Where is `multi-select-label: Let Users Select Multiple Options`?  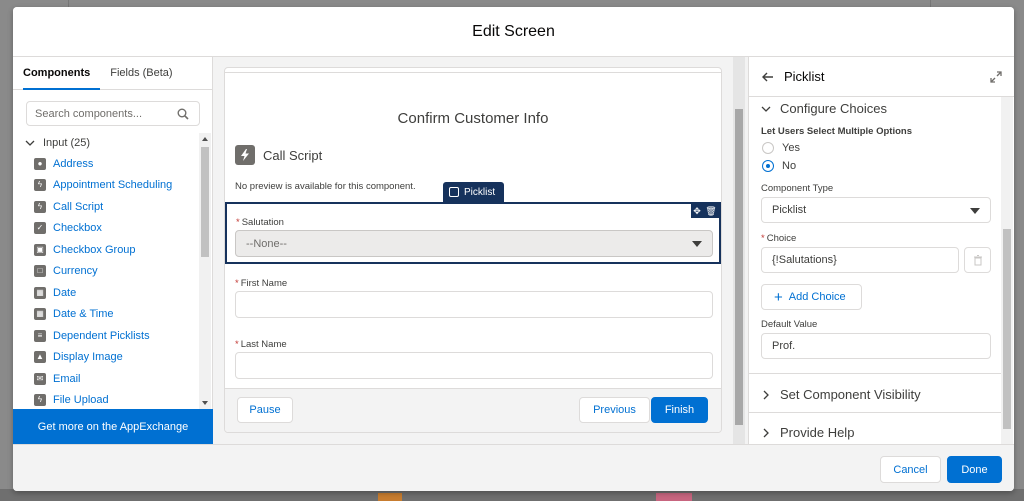
multi-select-label: Let Users Select Multiple Options is located at coordinates (836, 131).